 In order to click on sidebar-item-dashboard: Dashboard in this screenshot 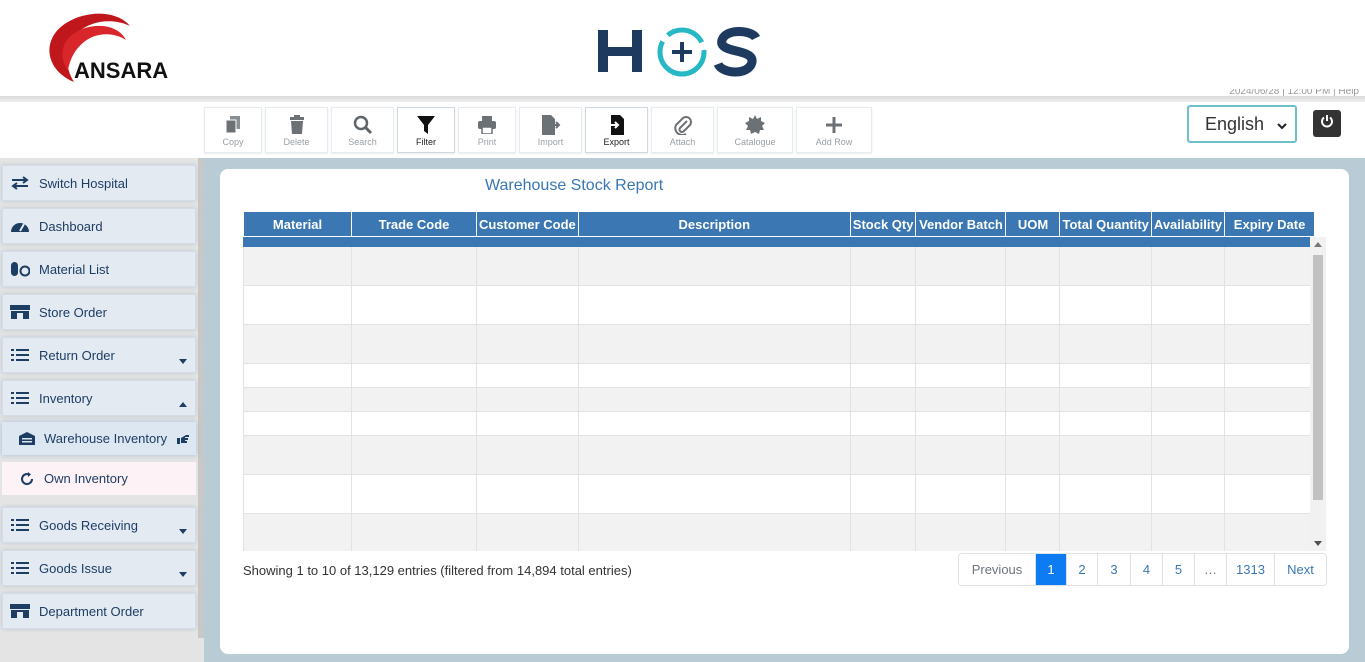, I will do `click(99, 226)`.